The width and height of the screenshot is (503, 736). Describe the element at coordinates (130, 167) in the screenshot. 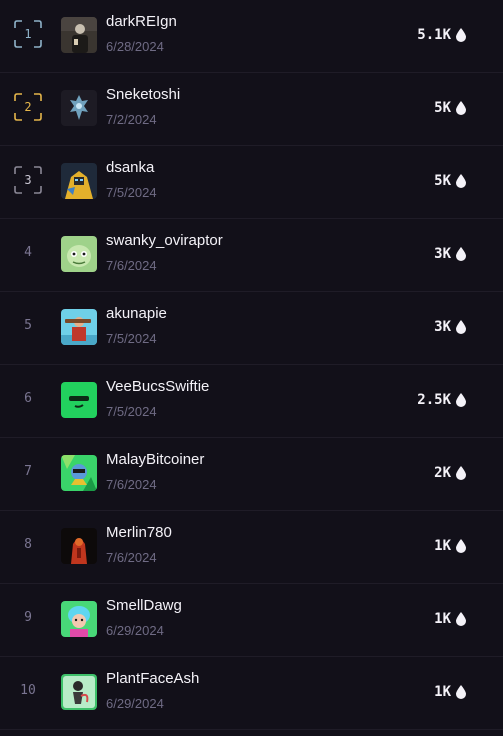

I see `username: dsanka` at that location.